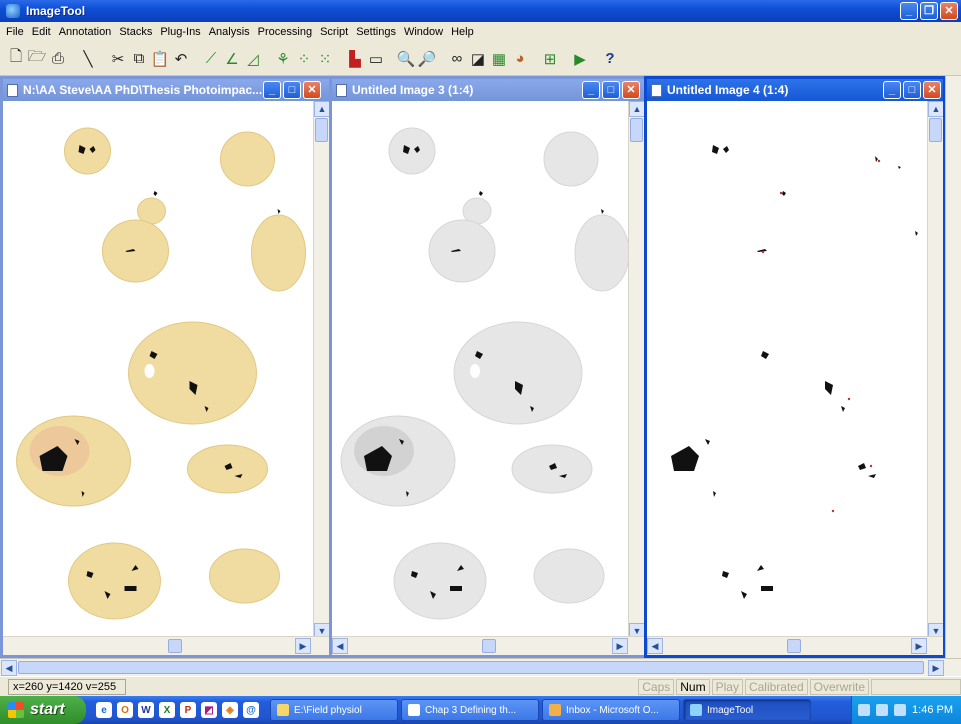 The width and height of the screenshot is (961, 724). What do you see at coordinates (929, 11) in the screenshot?
I see `restore-button: ❐` at bounding box center [929, 11].